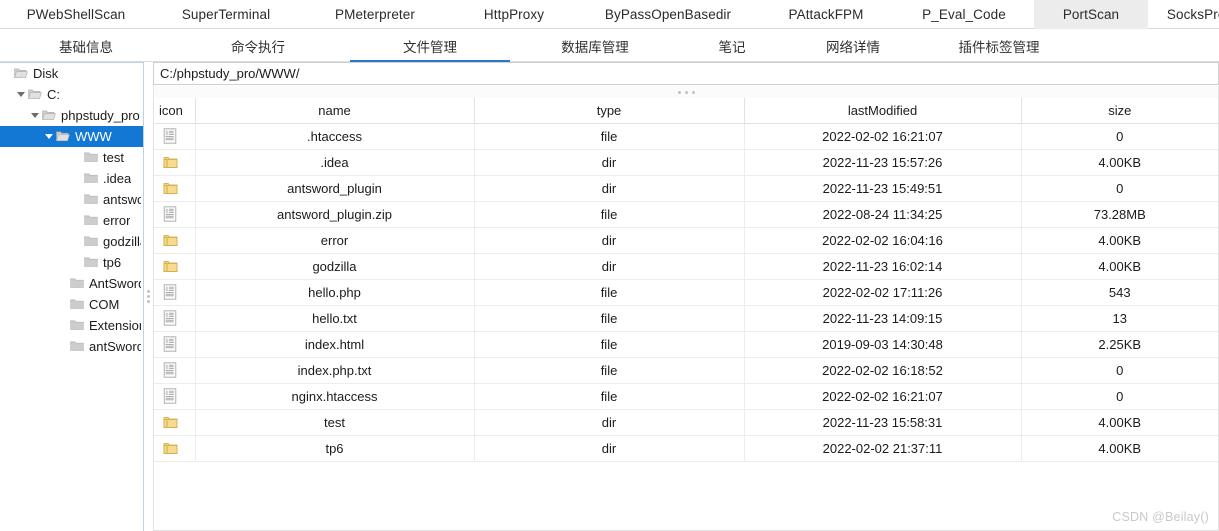 Image resolution: width=1219 pixels, height=531 pixels. I want to click on folder-closed-icon, so click(91, 157).